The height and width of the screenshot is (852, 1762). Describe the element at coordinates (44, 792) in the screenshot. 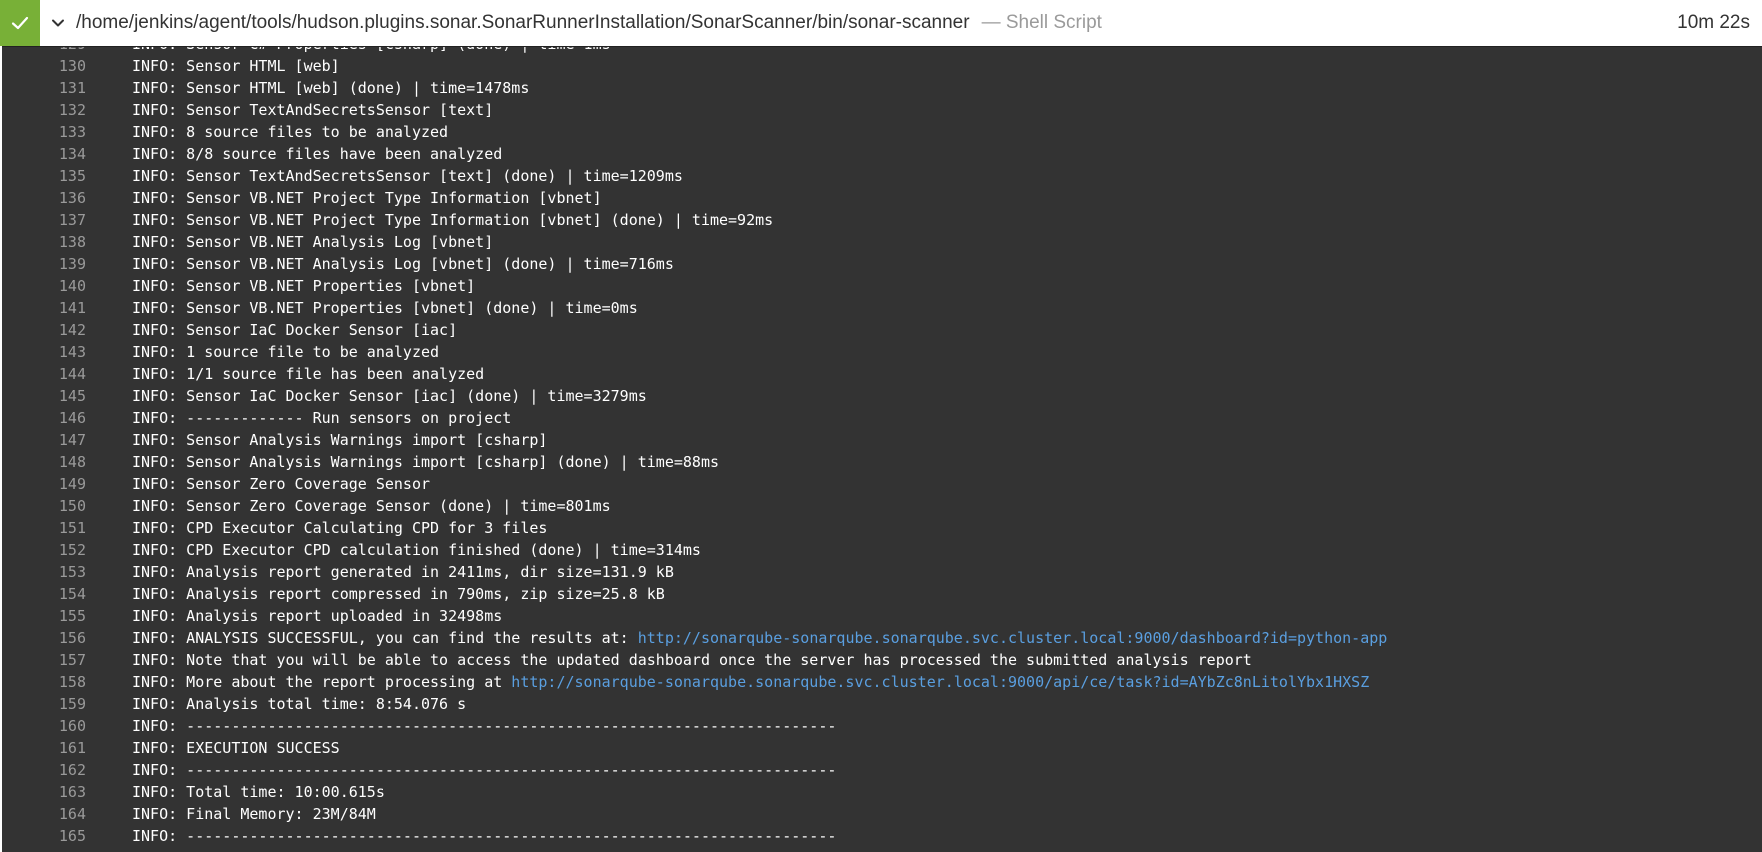

I see `line-number: 163` at that location.